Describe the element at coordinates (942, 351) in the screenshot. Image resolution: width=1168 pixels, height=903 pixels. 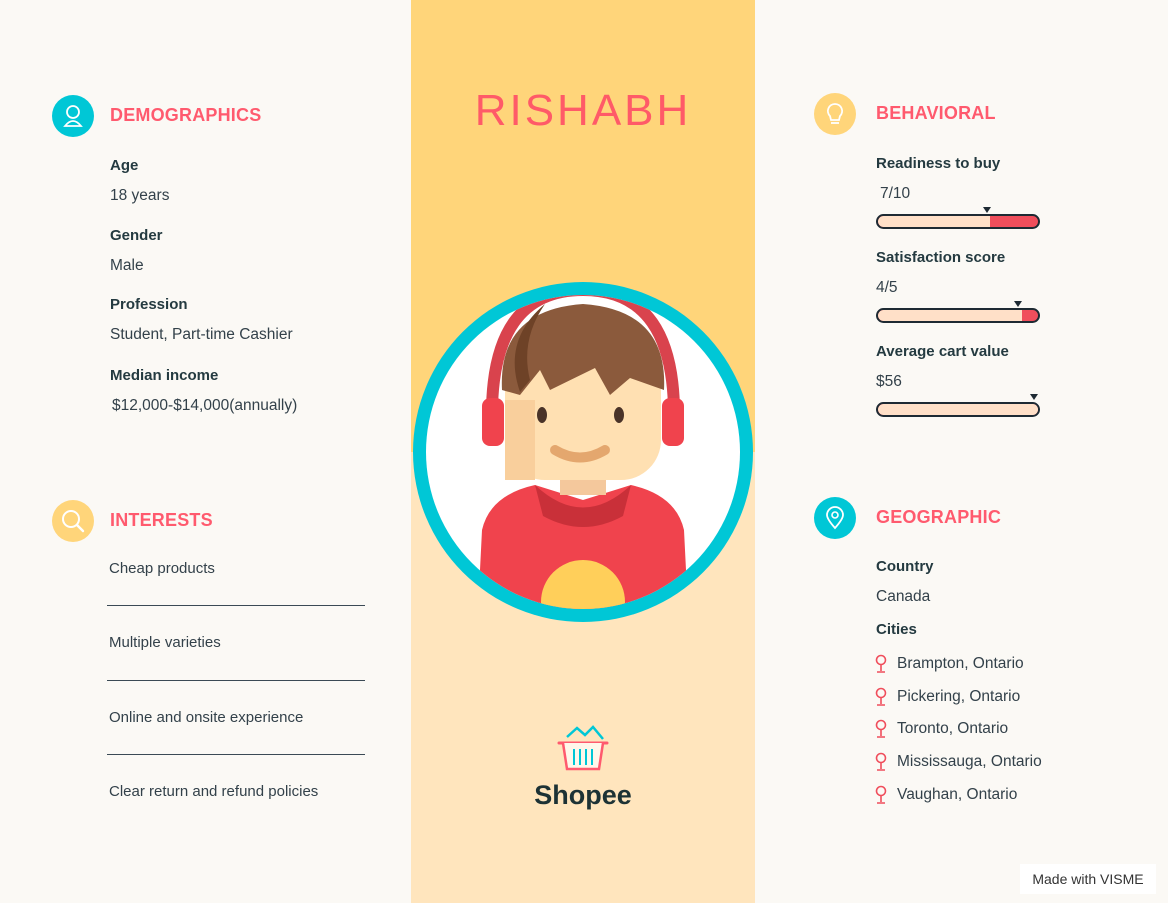
I see `metric-label: Average cart value` at that location.